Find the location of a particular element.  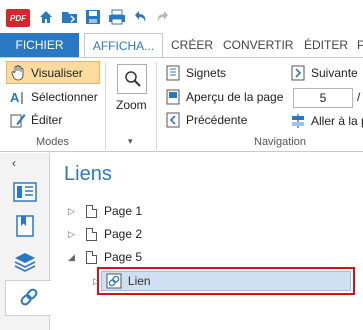

panel-title: Liens is located at coordinates (88, 174).